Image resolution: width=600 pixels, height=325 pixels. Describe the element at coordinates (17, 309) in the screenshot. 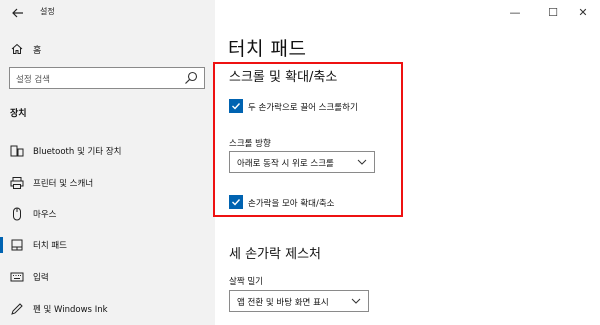

I see `pen-icon` at that location.